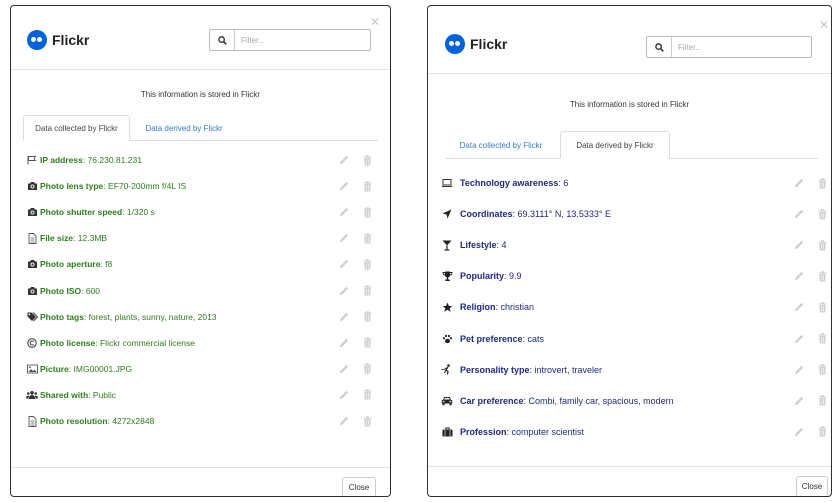 The width and height of the screenshot is (837, 502). Describe the element at coordinates (200, 291) in the screenshot. I see `list-item: Photo ISO: 600` at that location.